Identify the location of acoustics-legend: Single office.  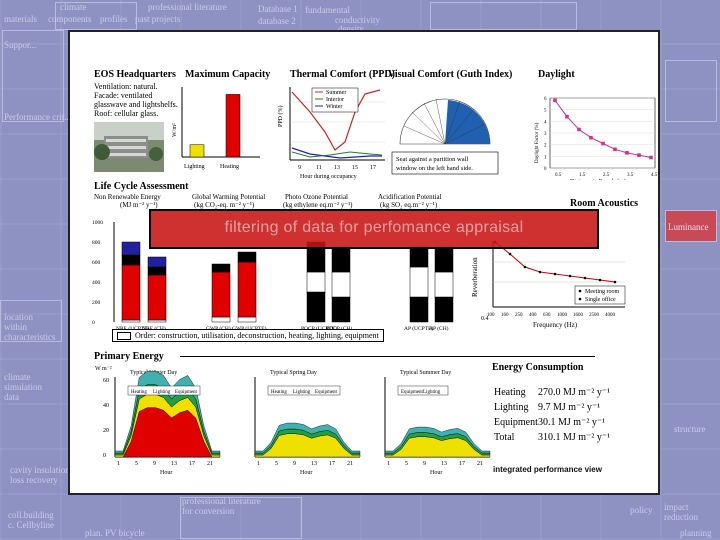
(600, 299).